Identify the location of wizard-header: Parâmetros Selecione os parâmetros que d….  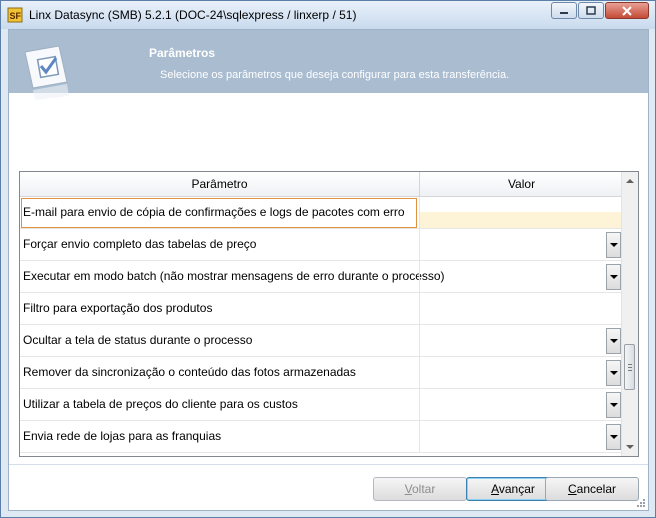
(328, 65).